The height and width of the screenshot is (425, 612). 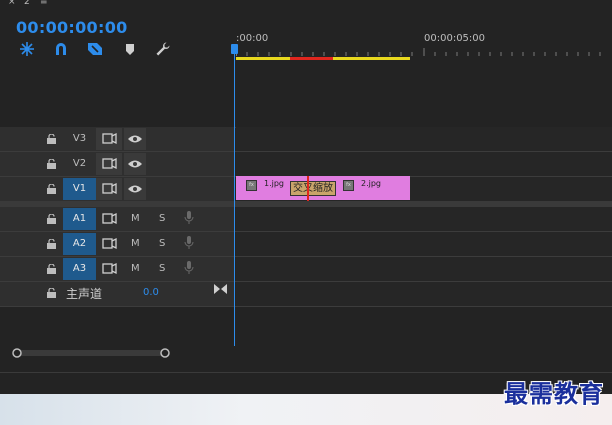 I want to click on track-lane-a2, so click(x=424, y=244).